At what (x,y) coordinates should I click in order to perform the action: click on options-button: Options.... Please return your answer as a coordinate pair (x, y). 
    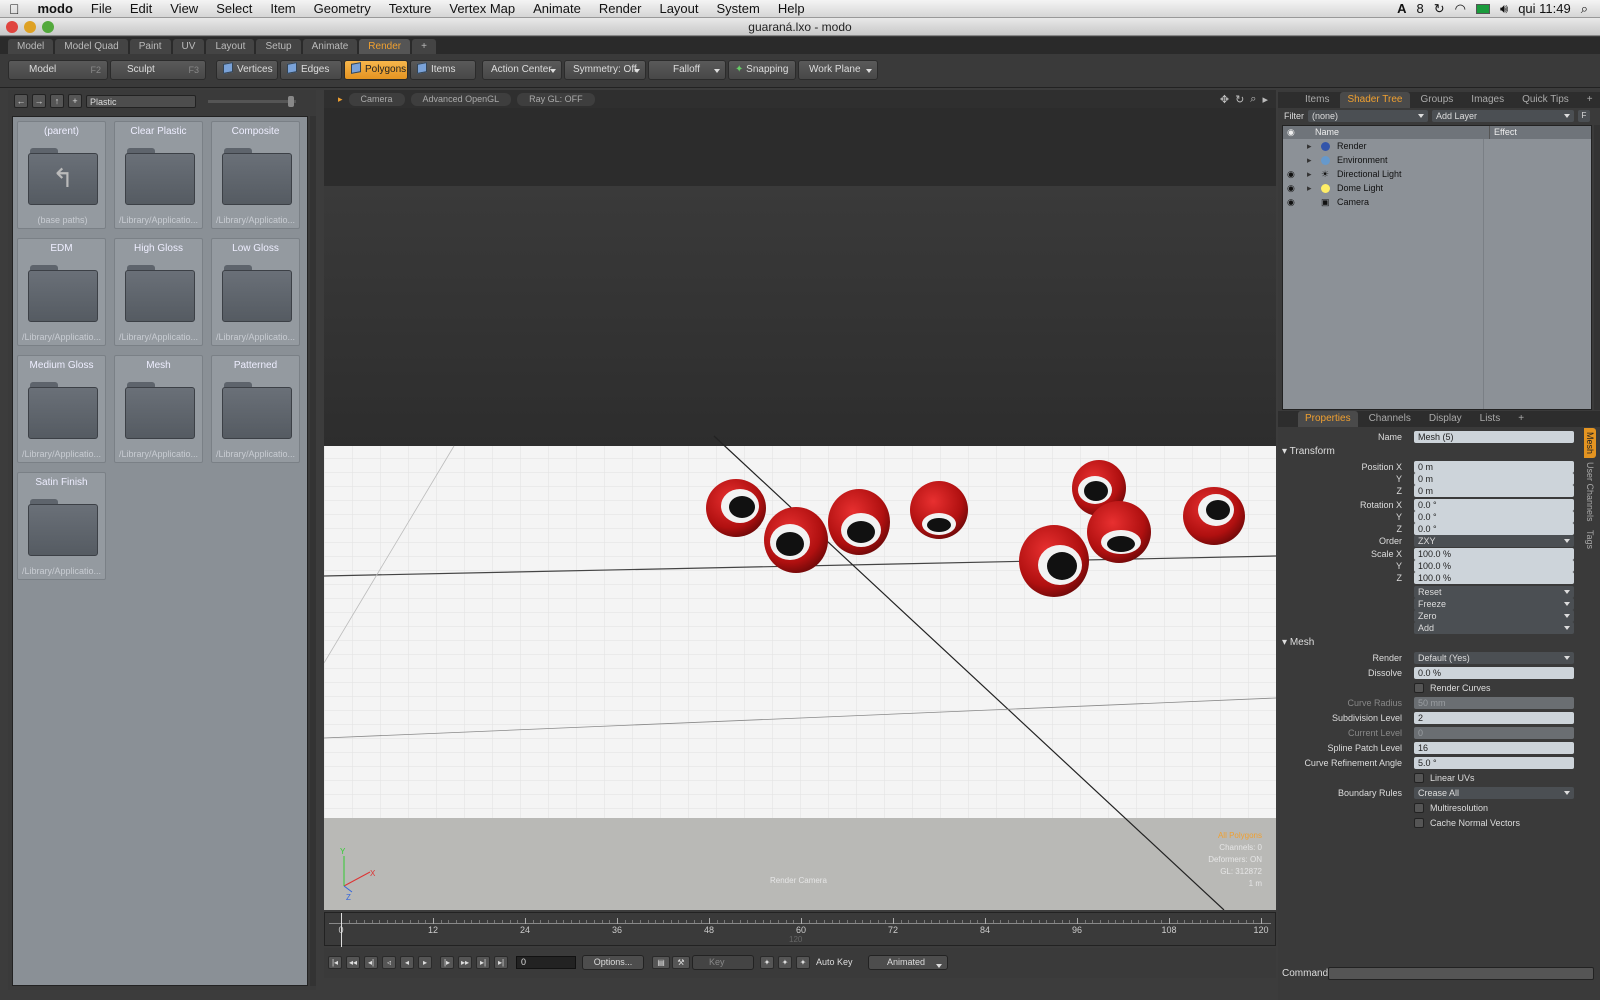
    Looking at the image, I should click on (613, 962).